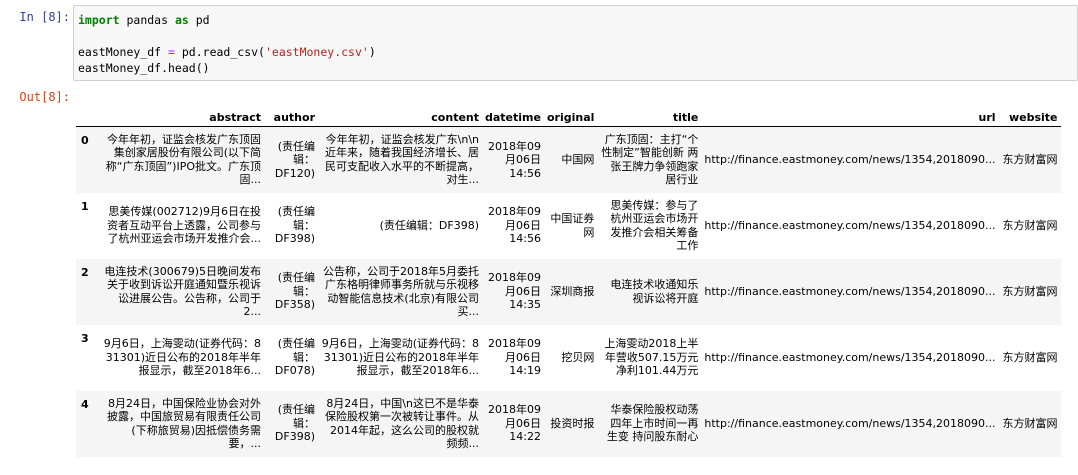 The width and height of the screenshot is (1078, 475). I want to click on cell-content-text: (责任编辑：DF398), so click(429, 225).